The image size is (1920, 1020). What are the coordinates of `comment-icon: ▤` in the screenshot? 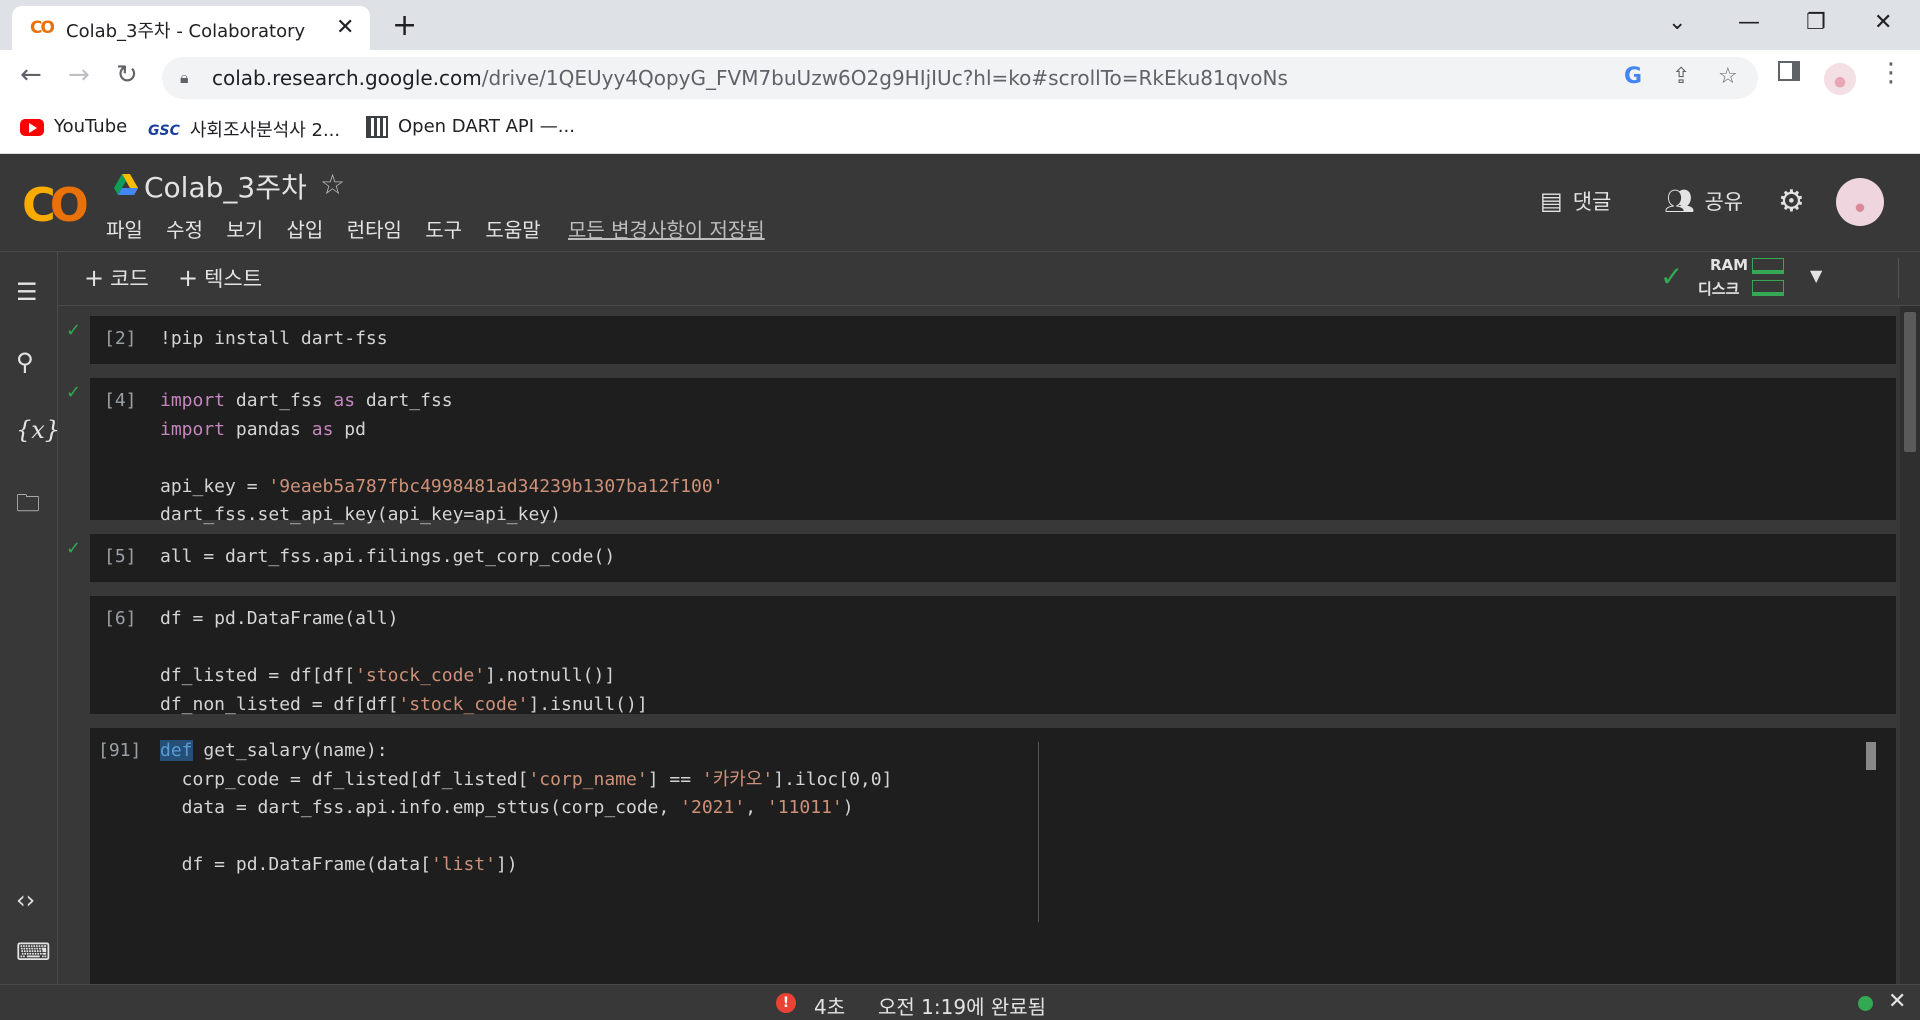 It's located at (1551, 201).